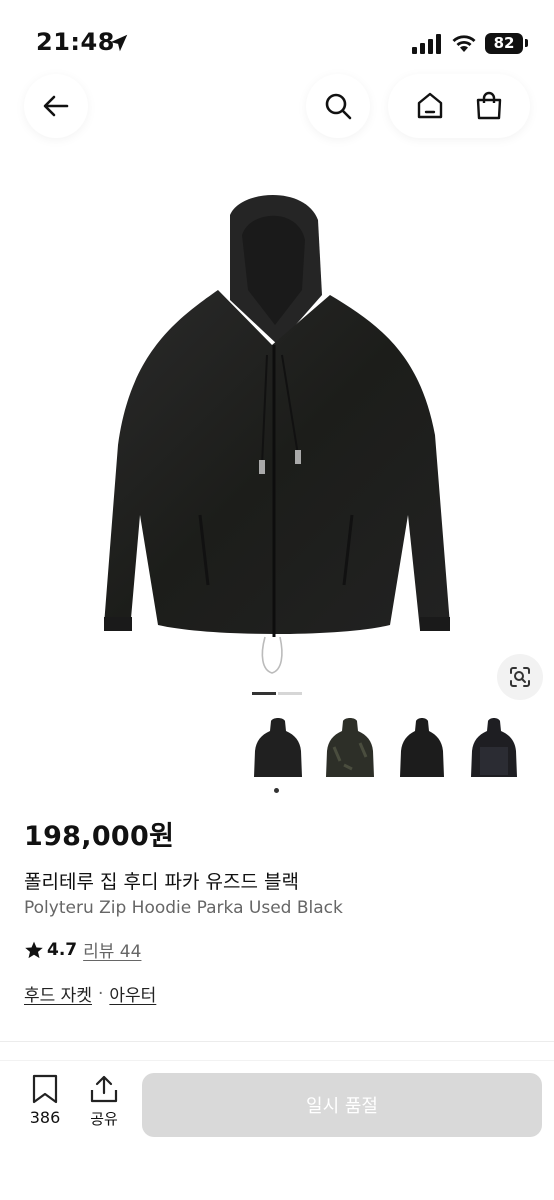  What do you see at coordinates (342, 1105) in the screenshot?
I see `sold-out-button: 일시 품절` at bounding box center [342, 1105].